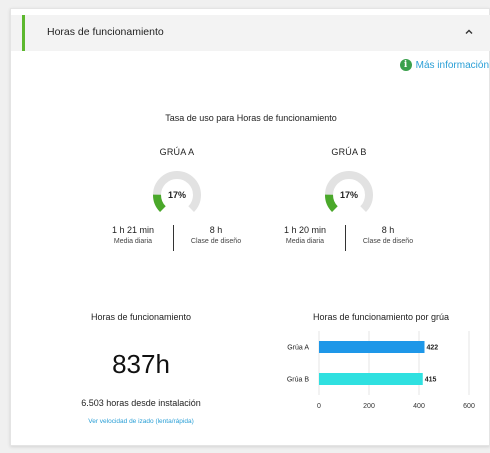 The image size is (490, 453). Describe the element at coordinates (298, 348) in the screenshot. I see `bar-category-label: Grúa A` at that location.